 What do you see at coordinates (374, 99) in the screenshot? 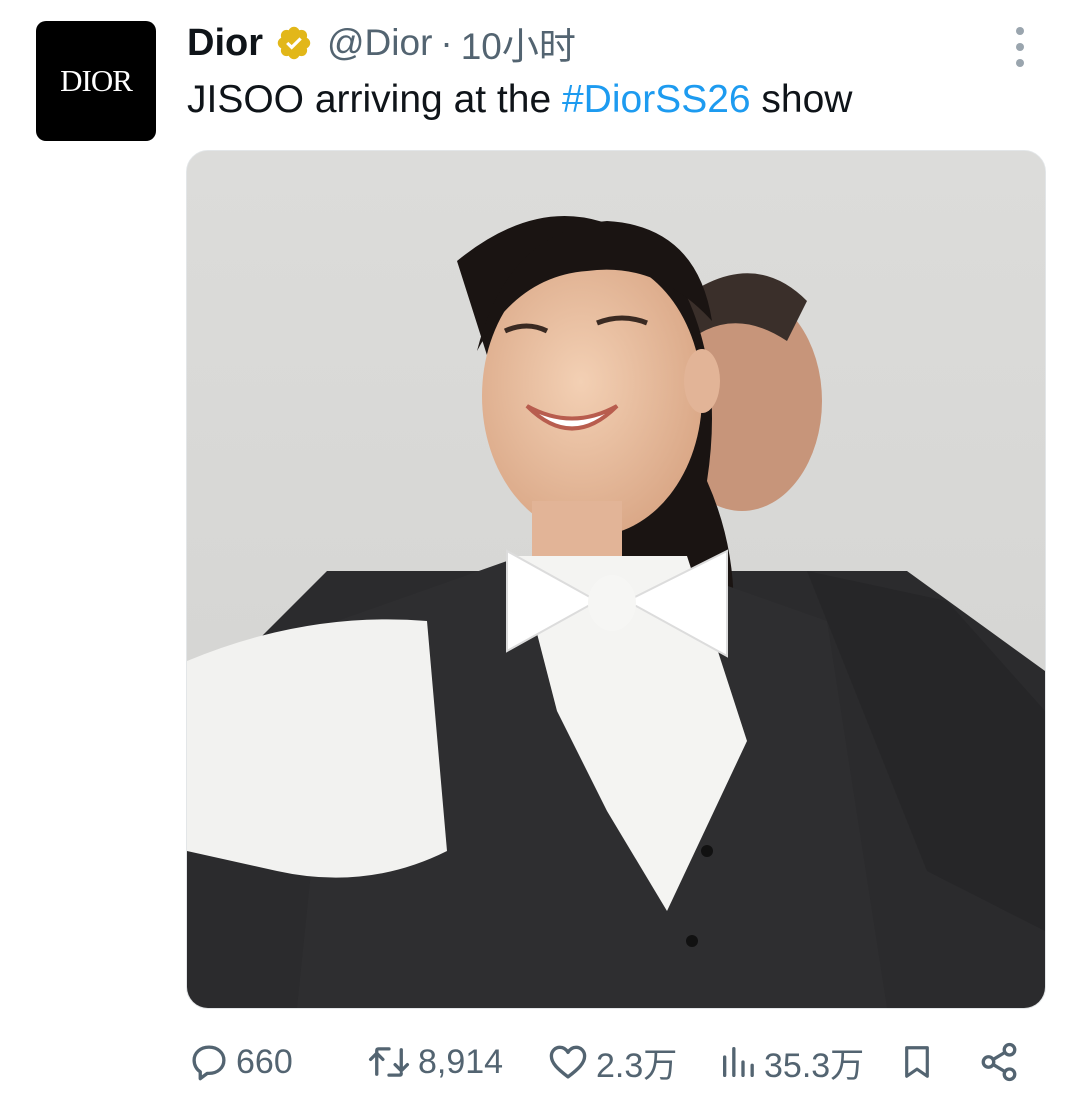
I see `tweet-text-start: JISOO arriving at the` at bounding box center [374, 99].